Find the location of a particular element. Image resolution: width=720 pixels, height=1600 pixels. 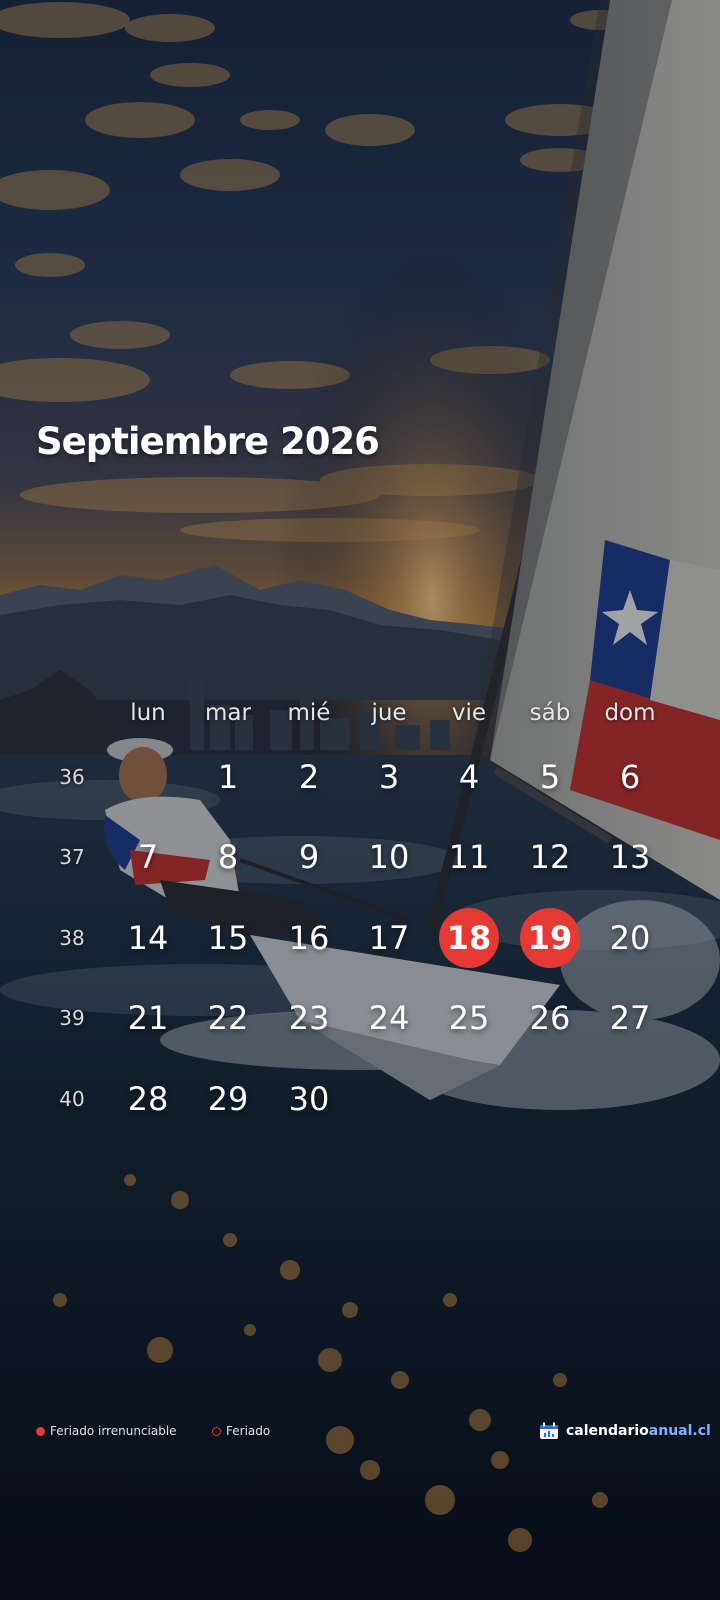

week-number: 37 is located at coordinates (72, 857).